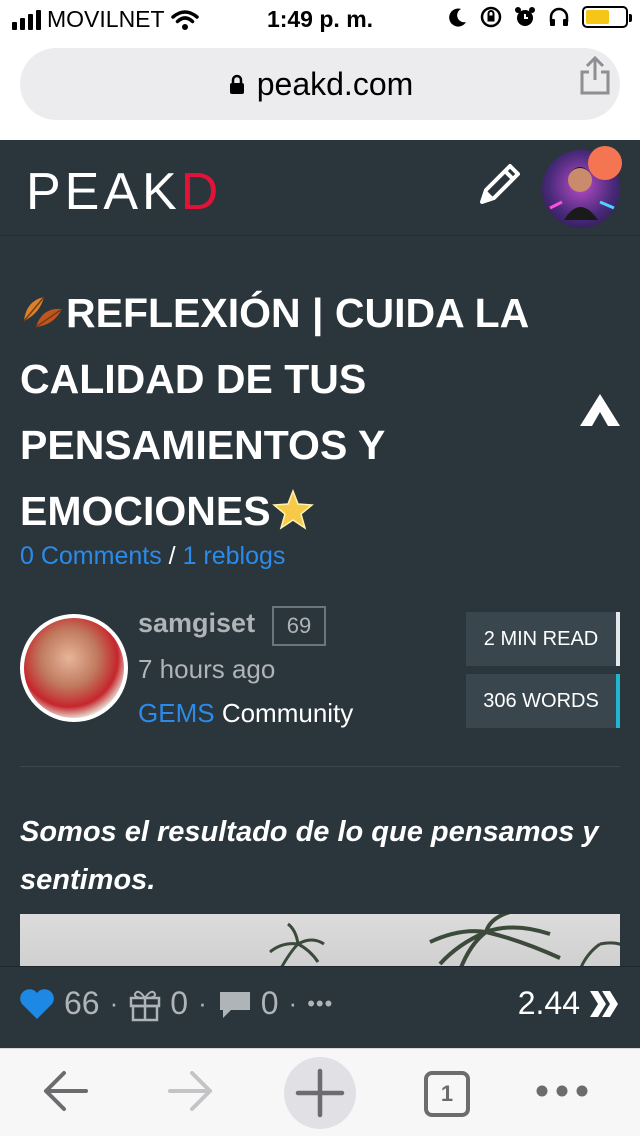 The width and height of the screenshot is (640, 1136). Describe the element at coordinates (604, 1003) in the screenshot. I see `hive-icon` at that location.